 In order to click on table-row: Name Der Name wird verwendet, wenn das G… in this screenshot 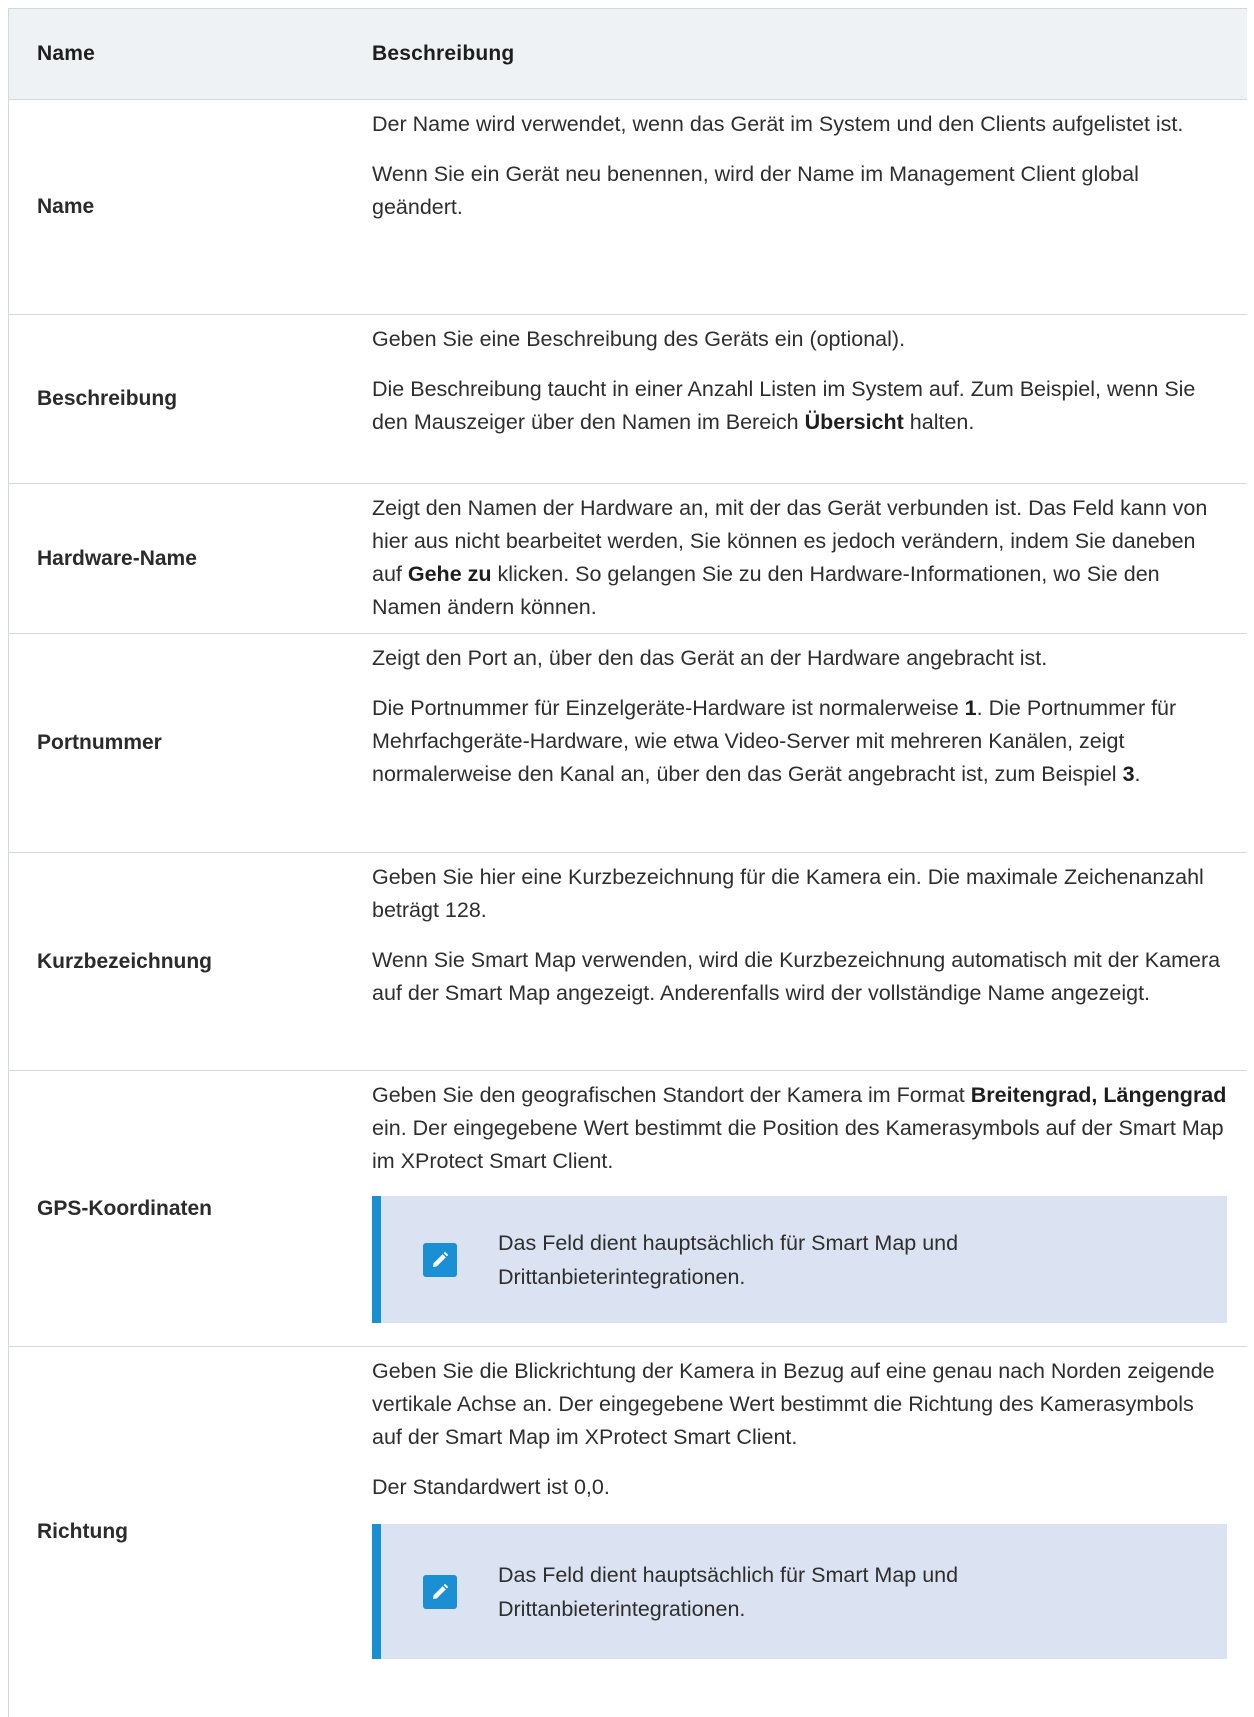, I will do `click(628, 207)`.